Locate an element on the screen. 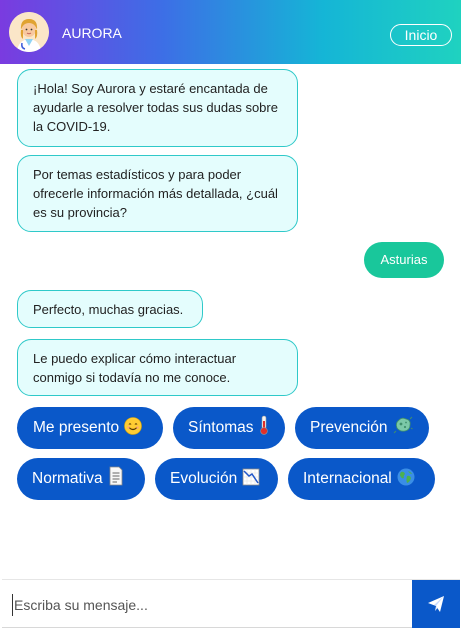  chart-decreasing-icon is located at coordinates (251, 482).